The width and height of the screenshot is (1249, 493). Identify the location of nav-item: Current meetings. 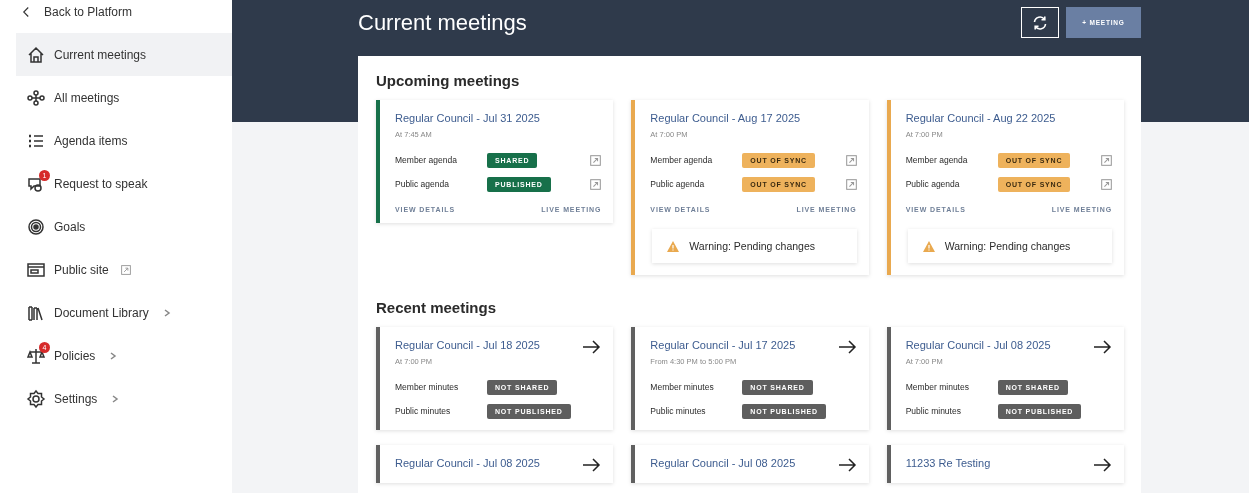
(124, 54).